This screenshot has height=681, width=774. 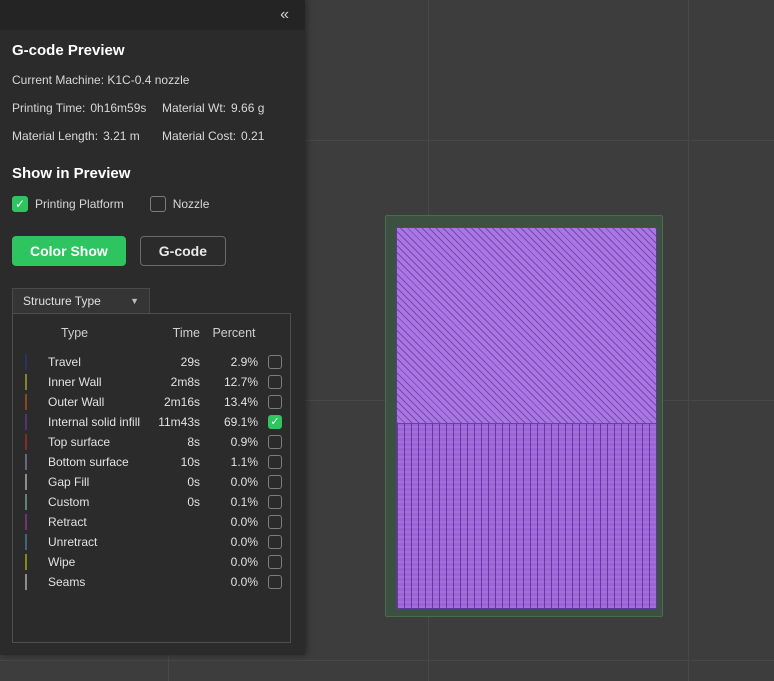 What do you see at coordinates (73, 542) in the screenshot?
I see `type-label: Unretract` at bounding box center [73, 542].